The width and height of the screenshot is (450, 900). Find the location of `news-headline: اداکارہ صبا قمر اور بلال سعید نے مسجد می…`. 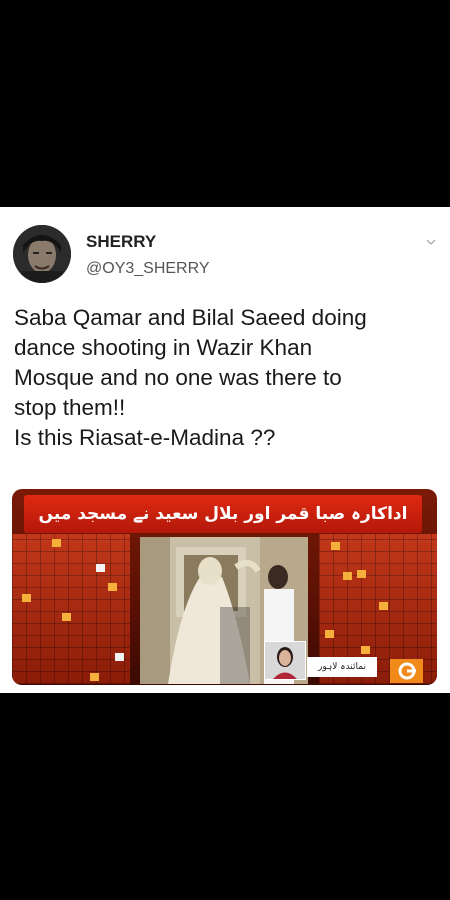

news-headline: اداکارہ صبا قمر اور بلال سعید نے مسجد می… is located at coordinates (223, 528).